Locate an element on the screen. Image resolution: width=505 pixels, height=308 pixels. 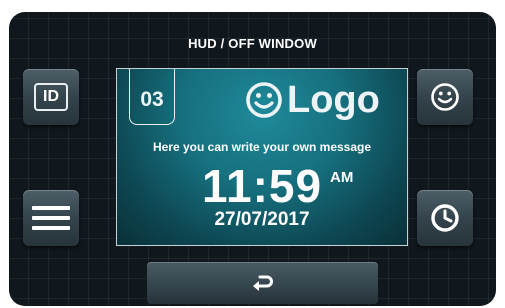
ampm-indicator: AM is located at coordinates (342, 177).